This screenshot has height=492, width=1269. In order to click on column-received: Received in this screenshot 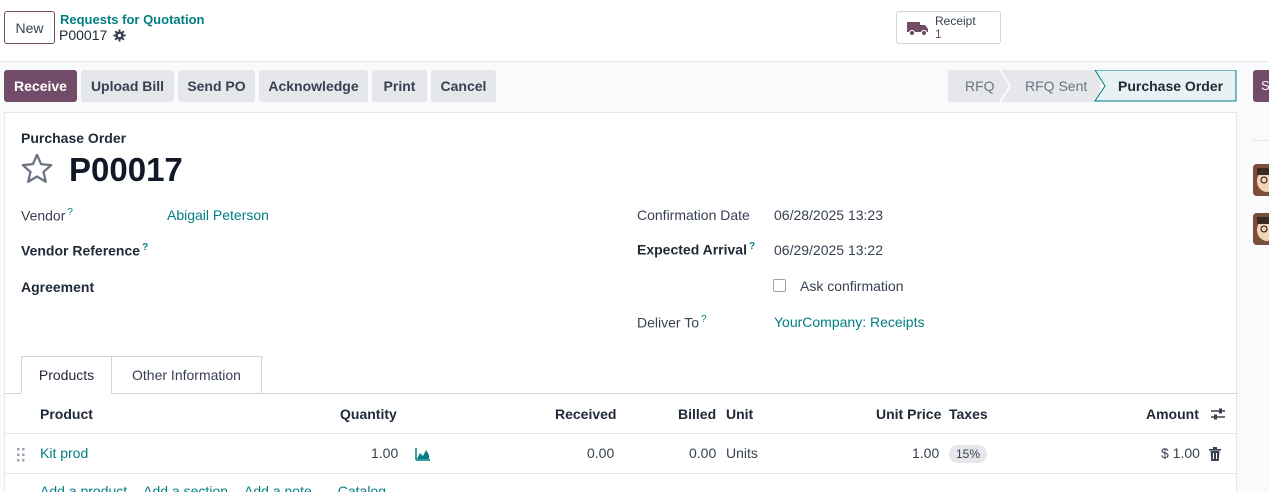, I will do `click(585, 414)`.